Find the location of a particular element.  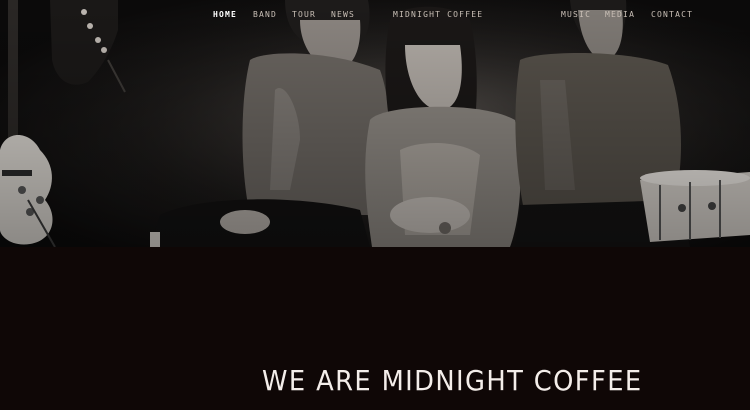

nav-band-link: BAND is located at coordinates (265, 14).